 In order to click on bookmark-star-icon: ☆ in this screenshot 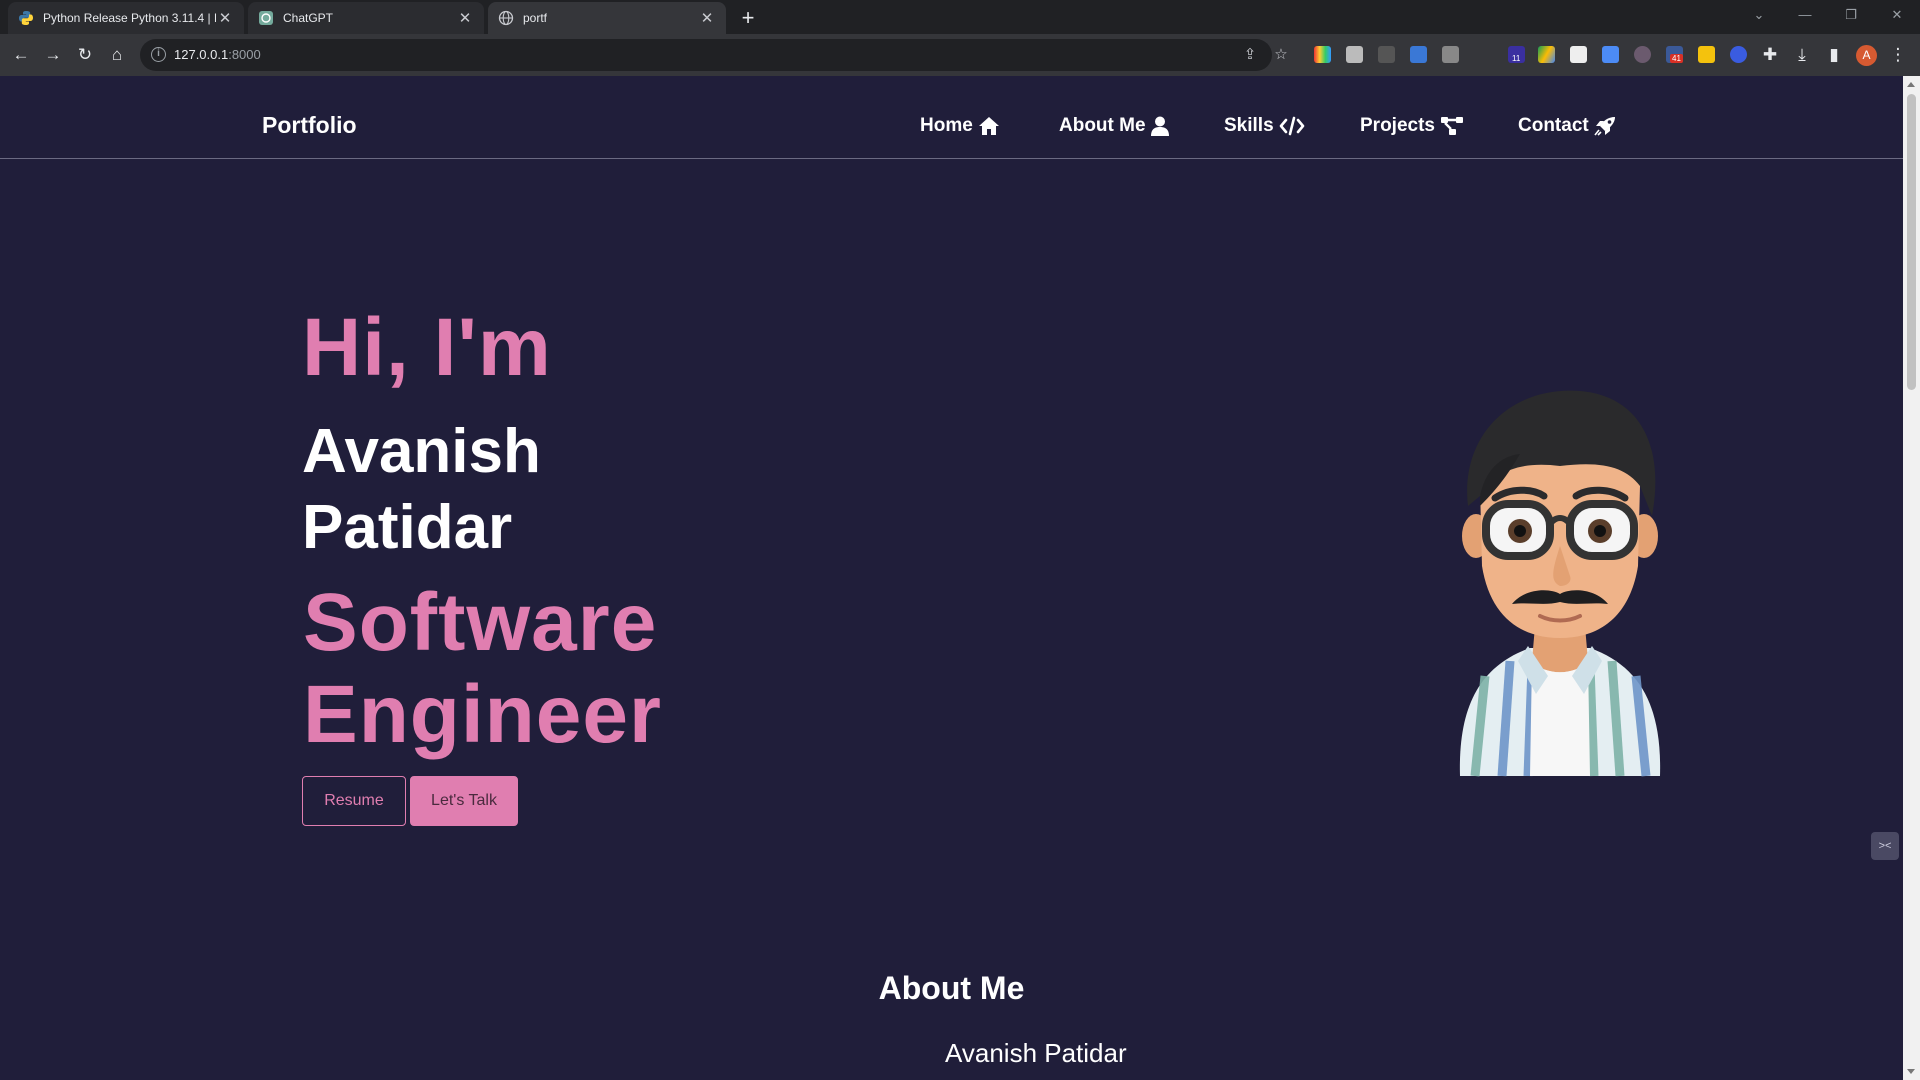, I will do `click(1281, 55)`.